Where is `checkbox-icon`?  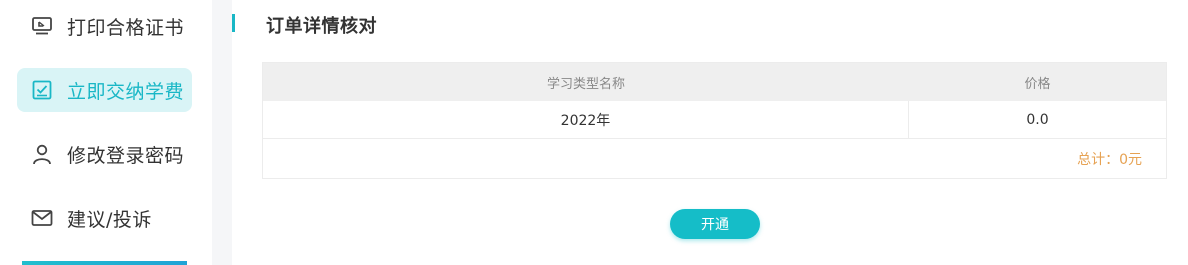 checkbox-icon is located at coordinates (42, 90).